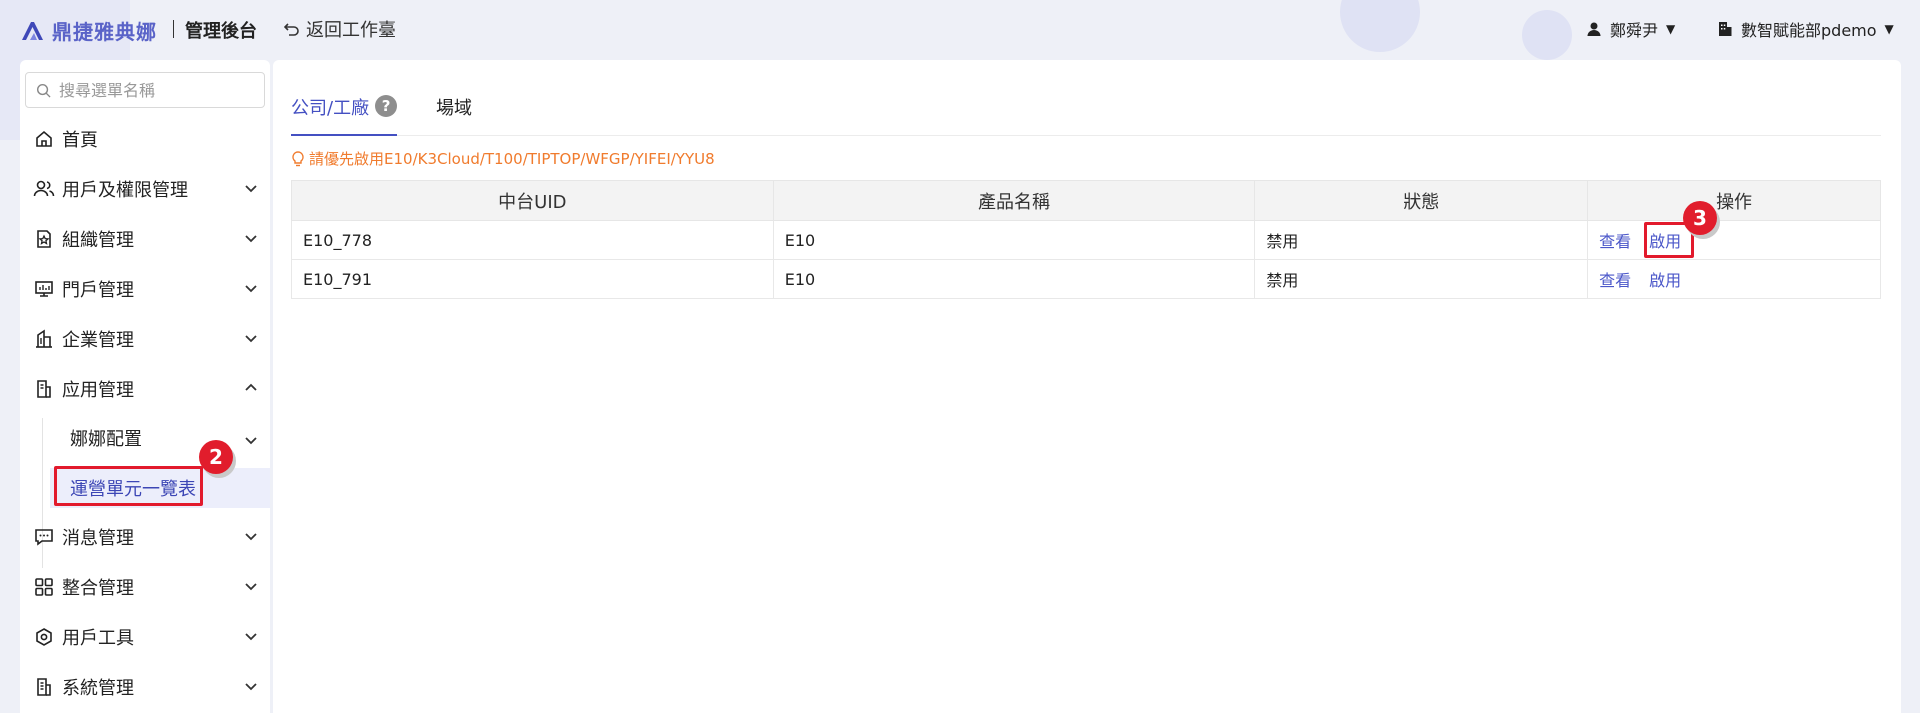  I want to click on column-header-actions: 操作, so click(1734, 200).